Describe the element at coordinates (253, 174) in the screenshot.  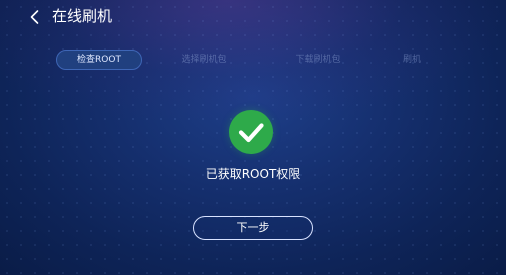
I see `status-message: 已获取ROOT权限` at that location.